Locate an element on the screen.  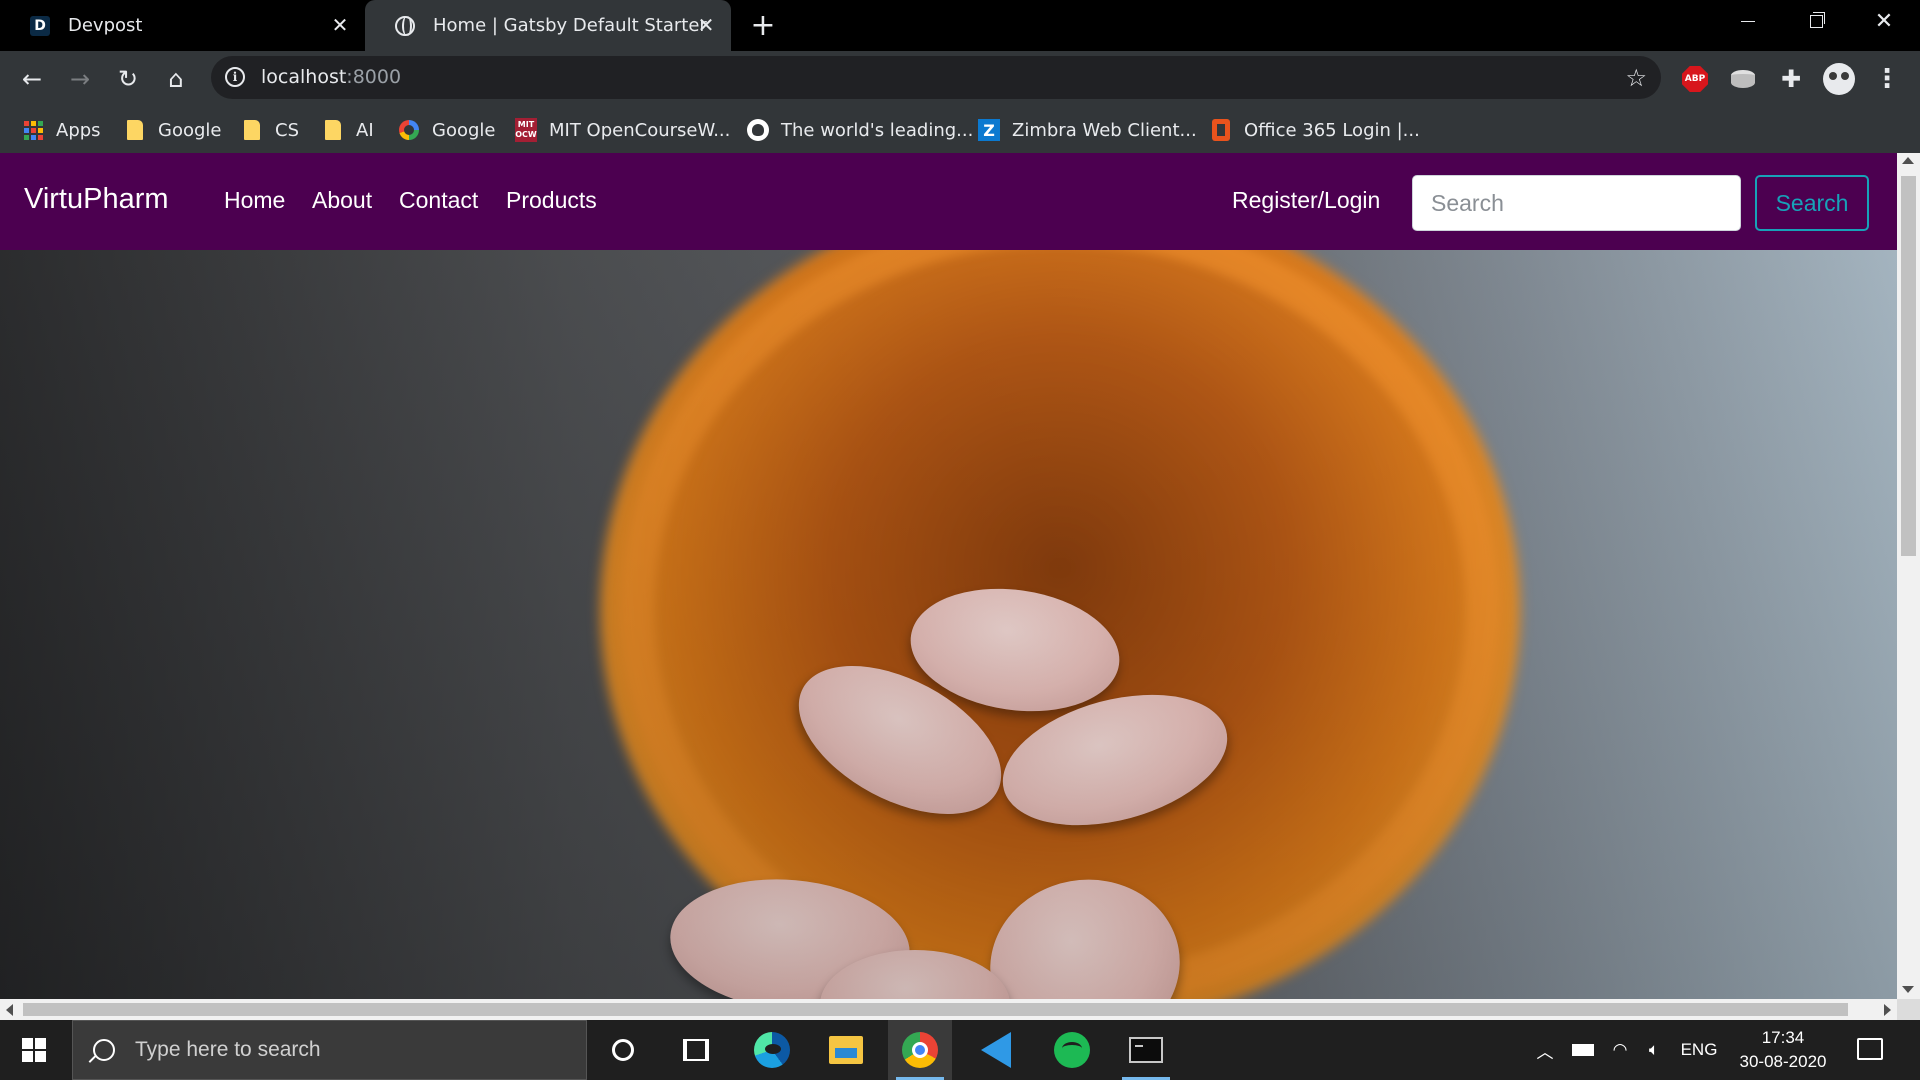
register-login-link: Register/Login is located at coordinates (1306, 200).